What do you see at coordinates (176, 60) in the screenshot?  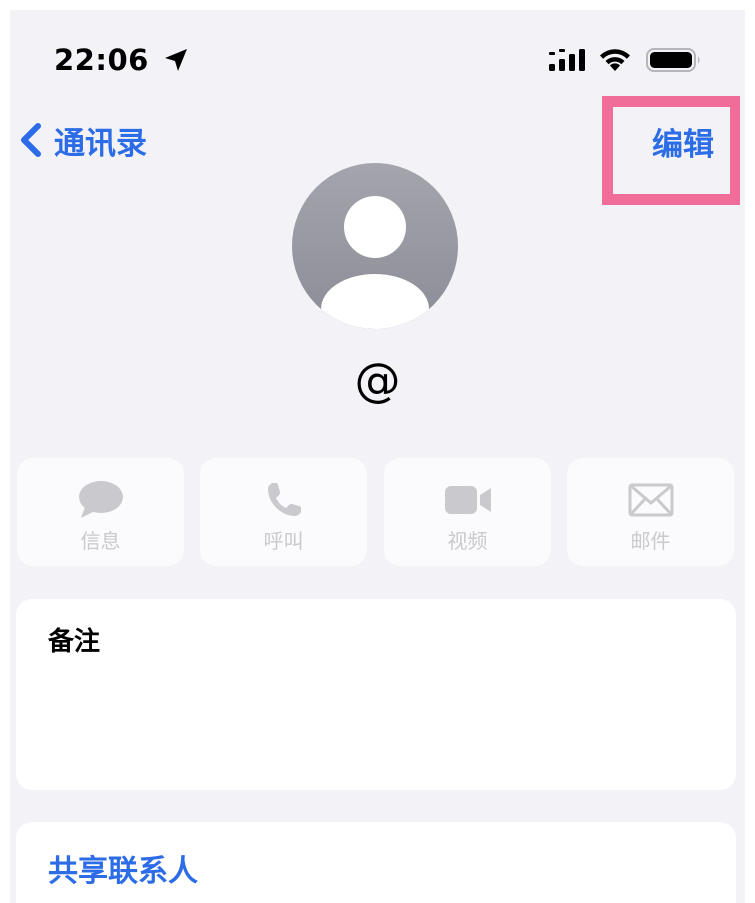 I see `location-arrow-icon` at bounding box center [176, 60].